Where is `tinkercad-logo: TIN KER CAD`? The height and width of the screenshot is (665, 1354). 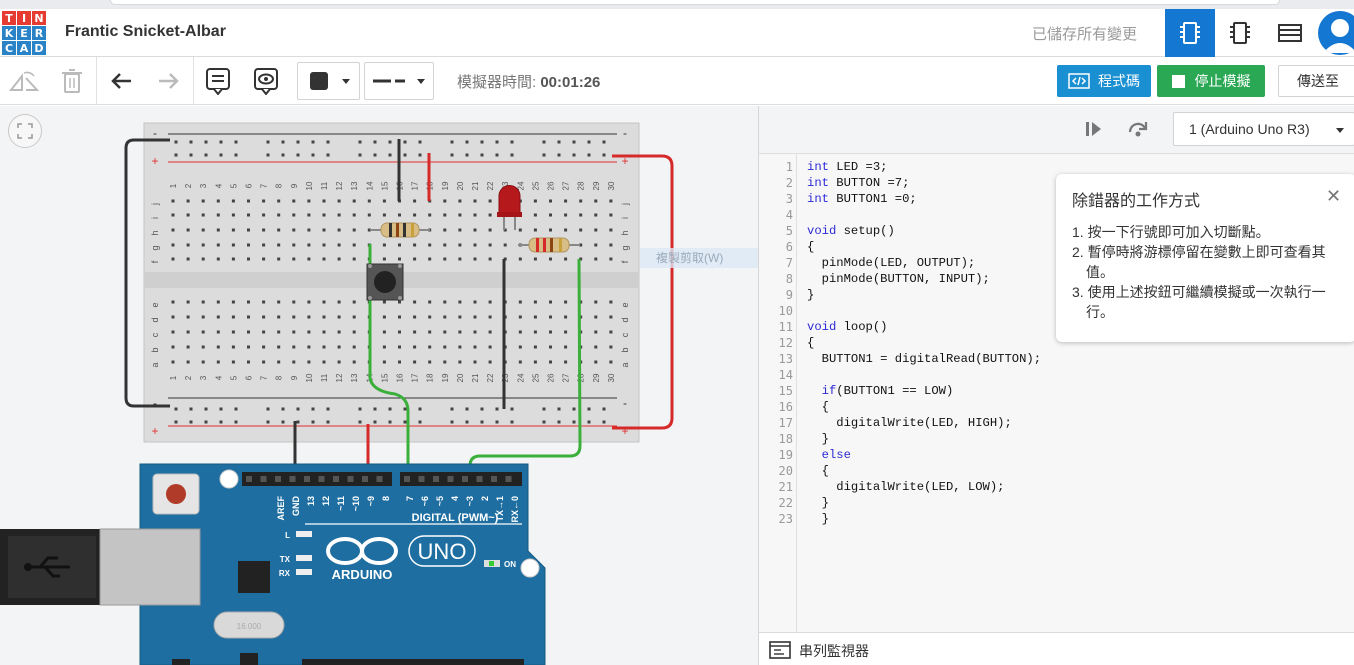 tinkercad-logo: TIN KER CAD is located at coordinates (24, 33).